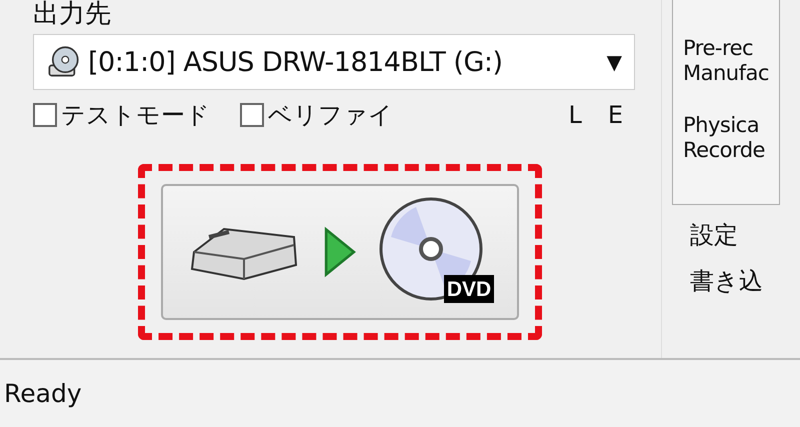  I want to click on flag-letter: E, so click(615, 115).